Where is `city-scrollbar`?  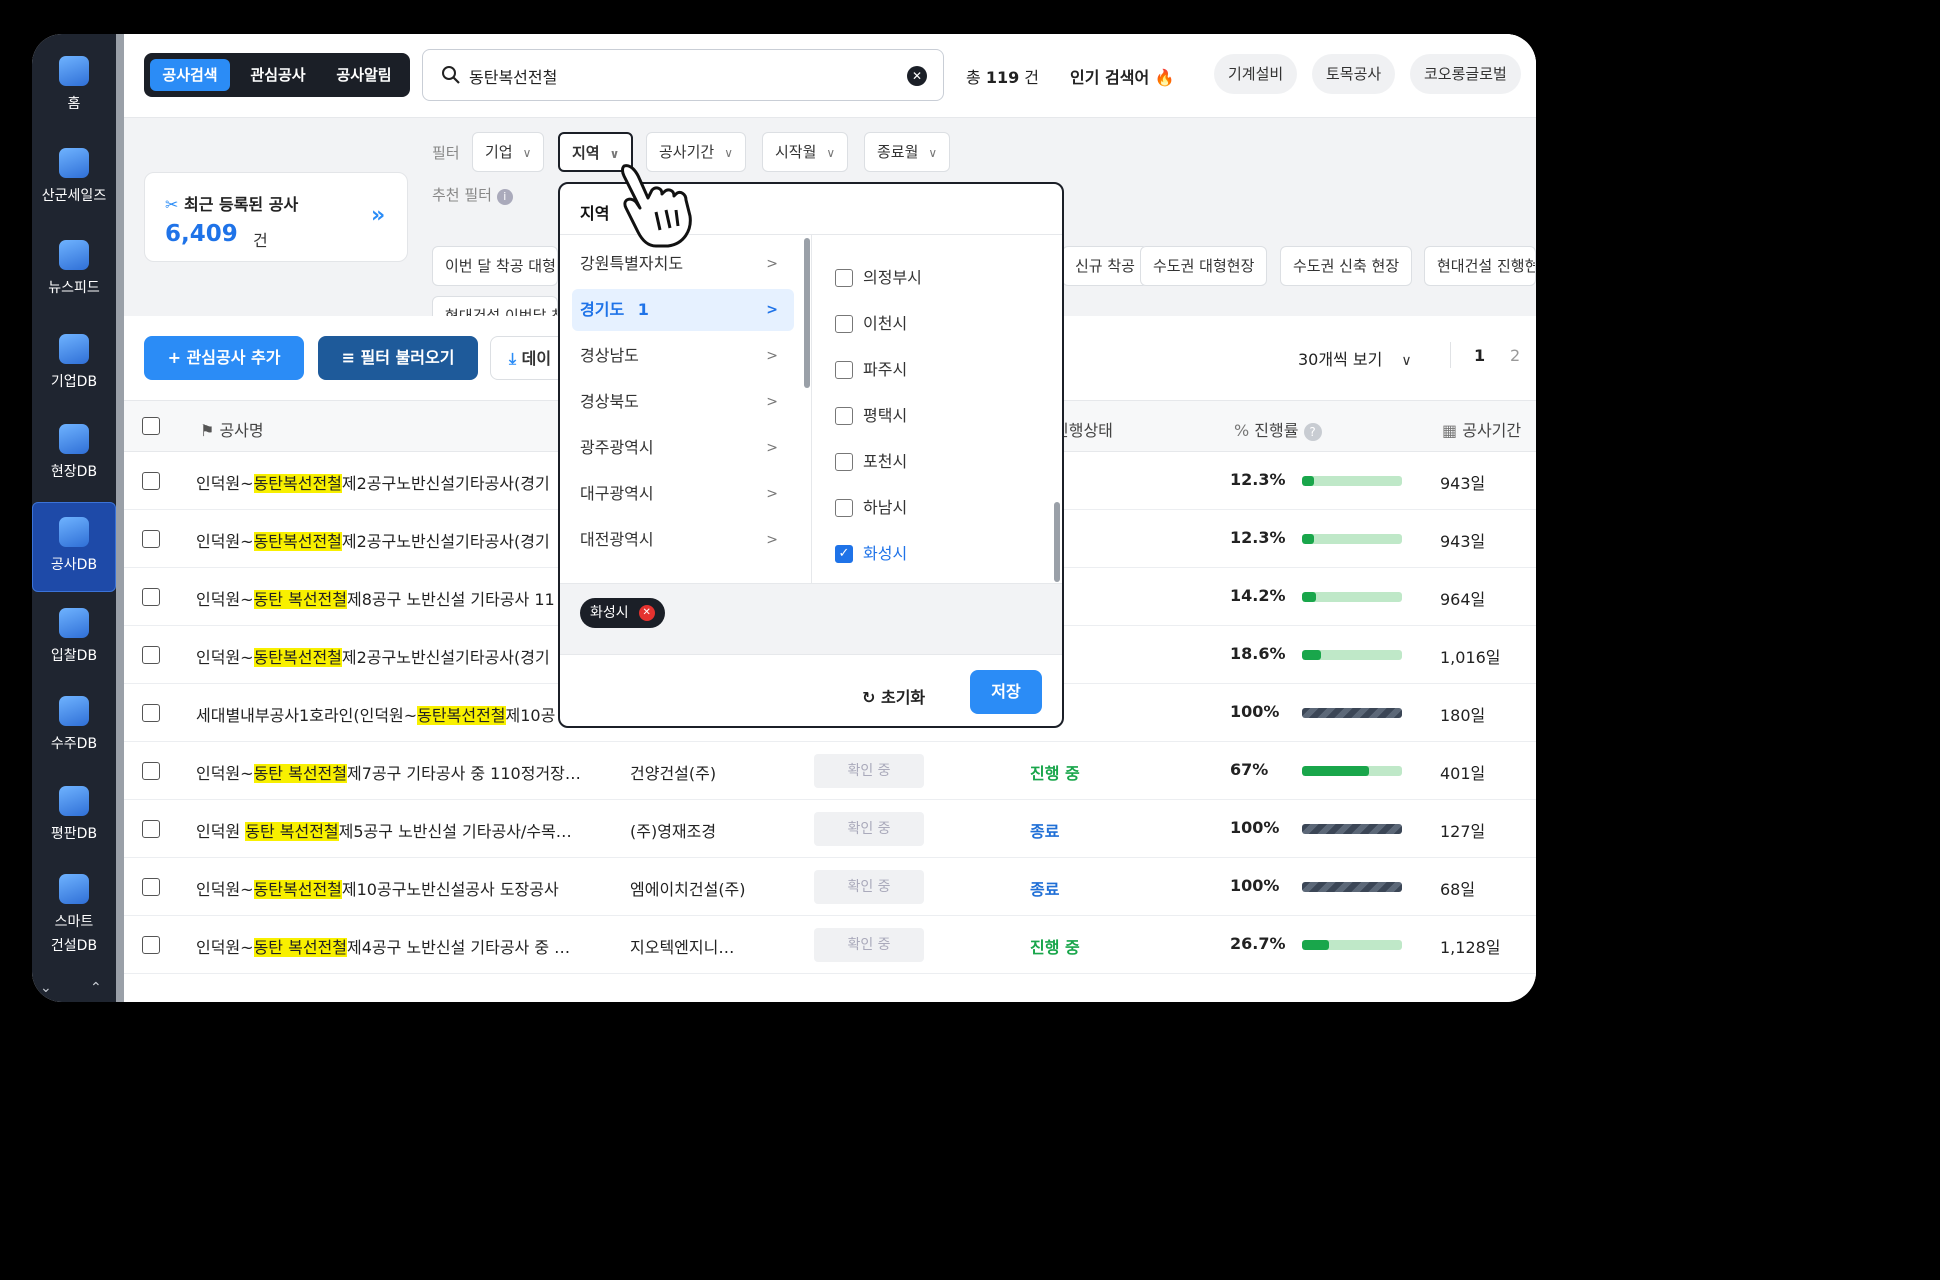 city-scrollbar is located at coordinates (1057, 542).